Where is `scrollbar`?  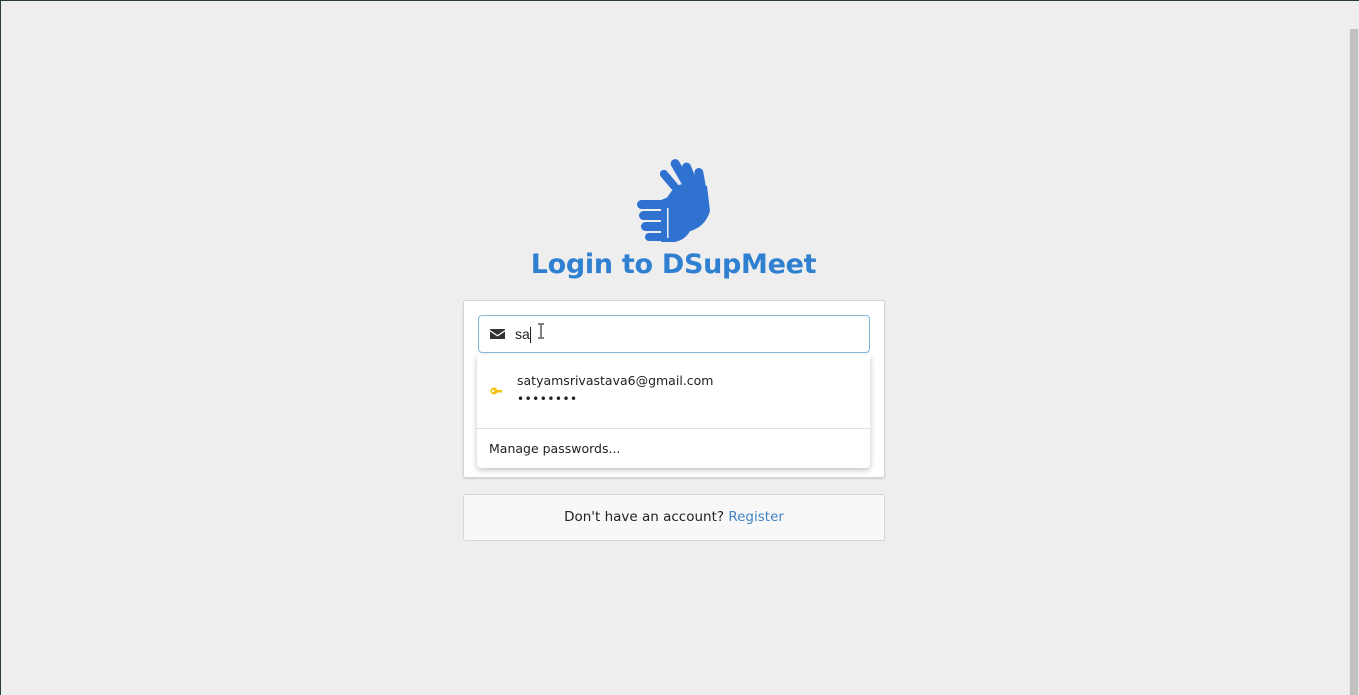 scrollbar is located at coordinates (1354, 362).